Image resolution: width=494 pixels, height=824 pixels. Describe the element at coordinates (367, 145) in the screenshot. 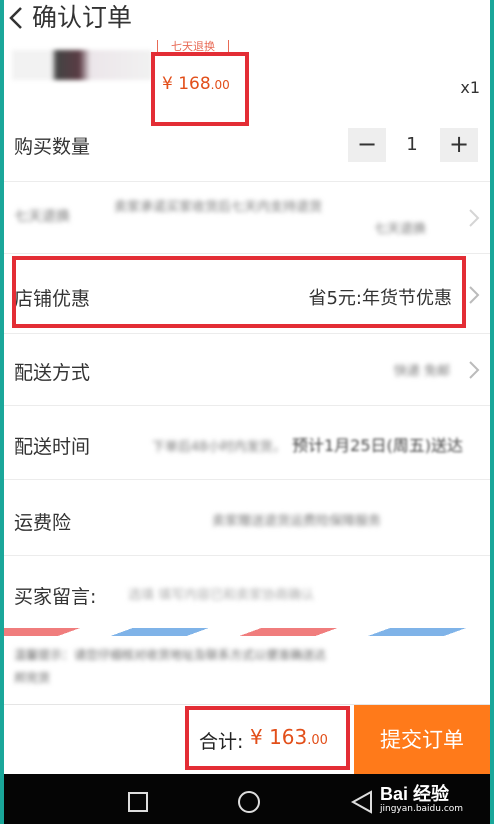

I see `quantity-minus-button: −` at that location.